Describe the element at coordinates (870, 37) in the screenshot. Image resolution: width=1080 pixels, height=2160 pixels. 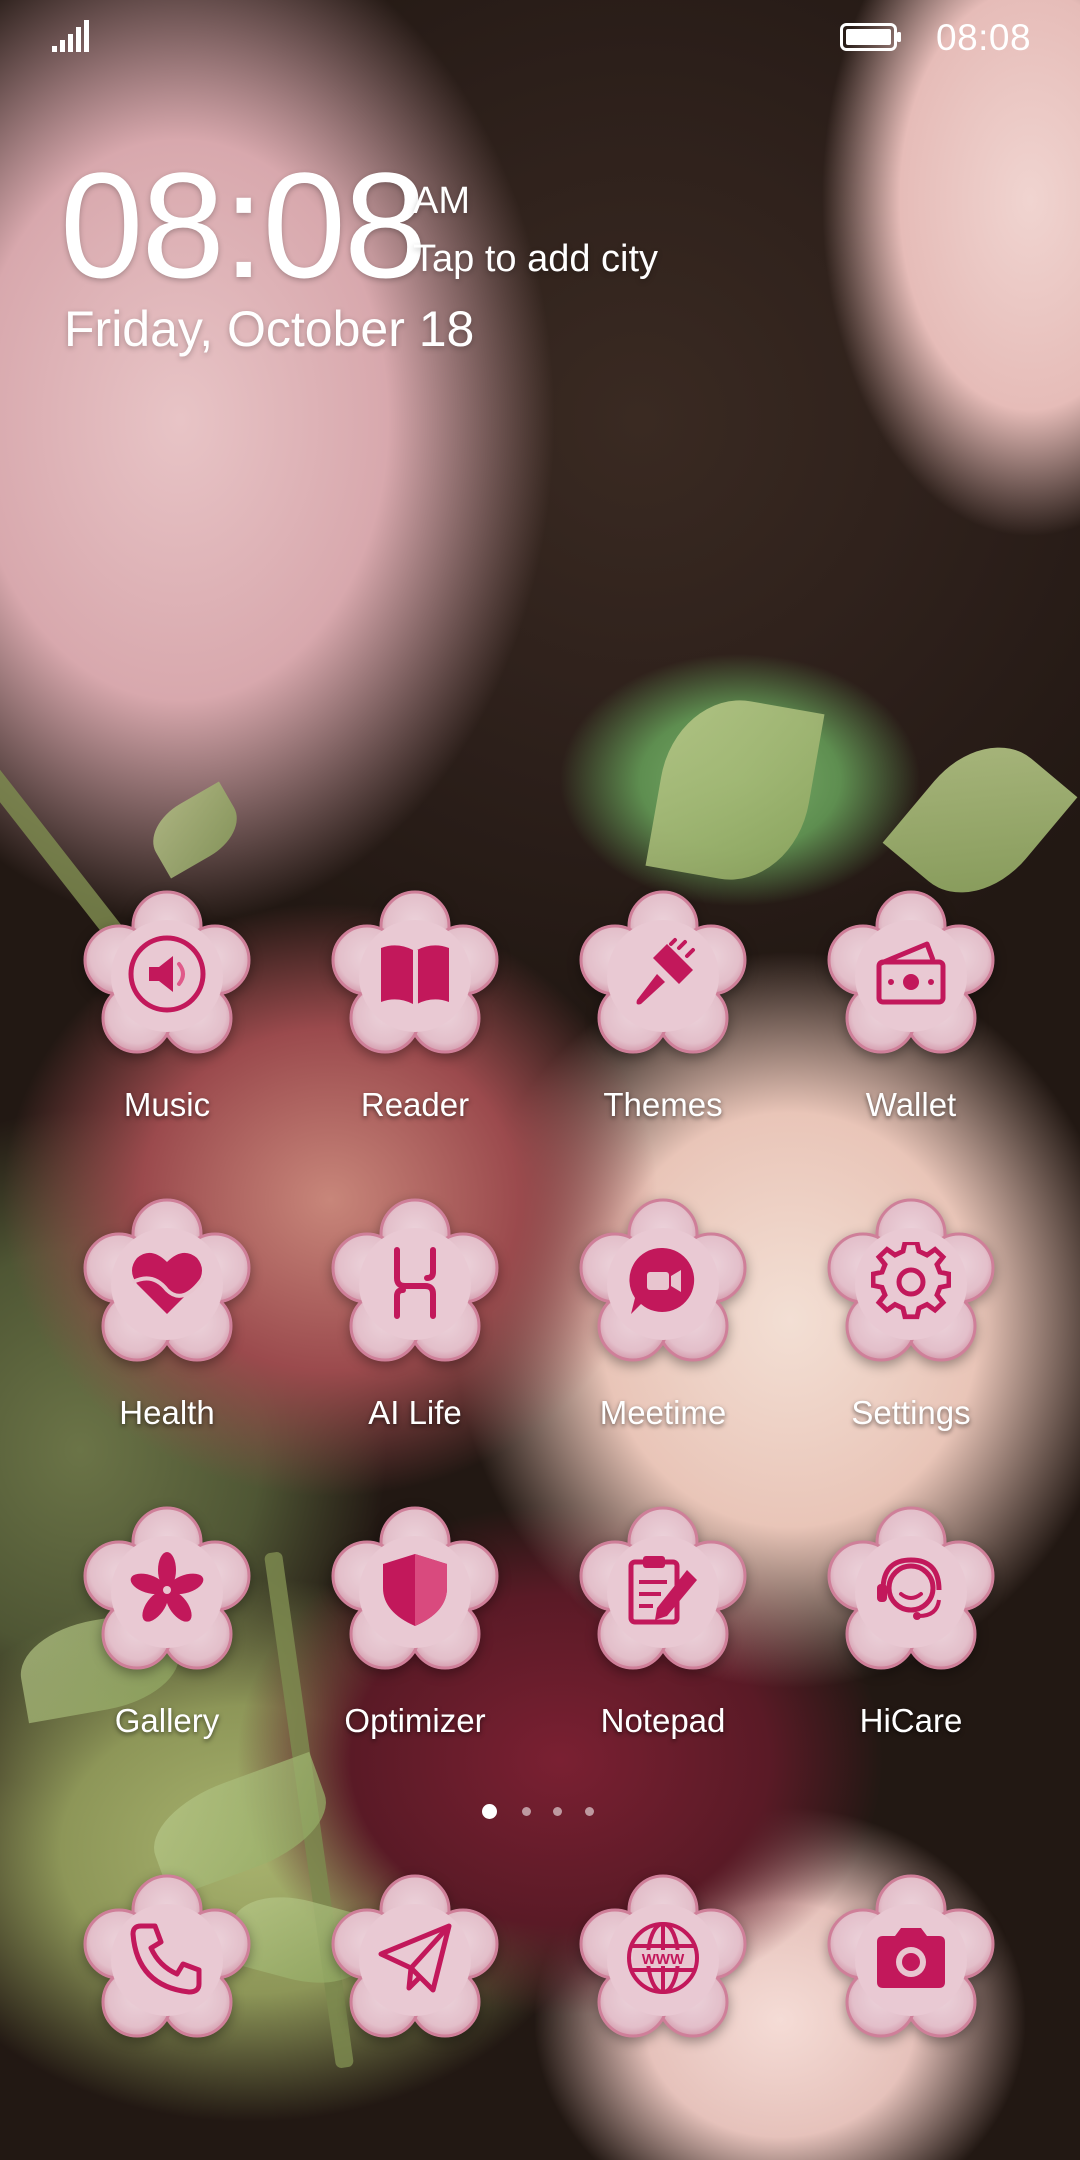
I see `battery-icon` at that location.